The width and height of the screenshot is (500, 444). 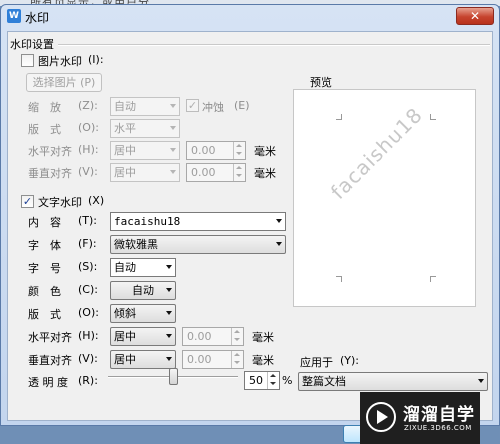 I want to click on transparency-spinner: 50, so click(x=262, y=380).